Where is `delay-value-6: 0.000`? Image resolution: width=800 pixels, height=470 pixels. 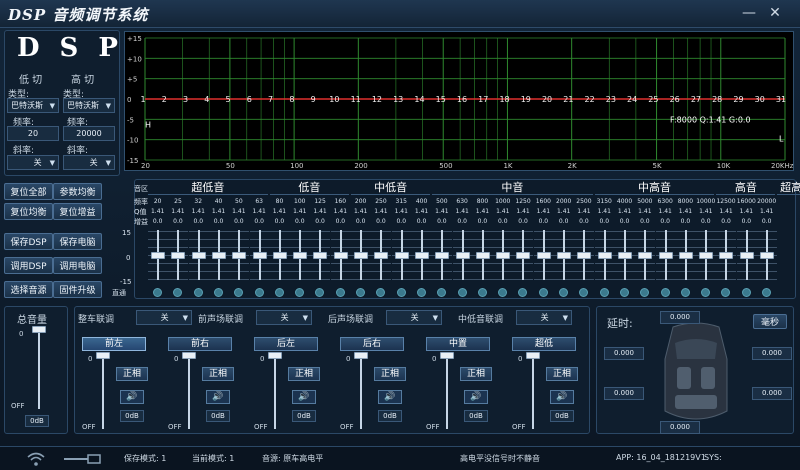
delay-value-6: 0.000 is located at coordinates (680, 427).